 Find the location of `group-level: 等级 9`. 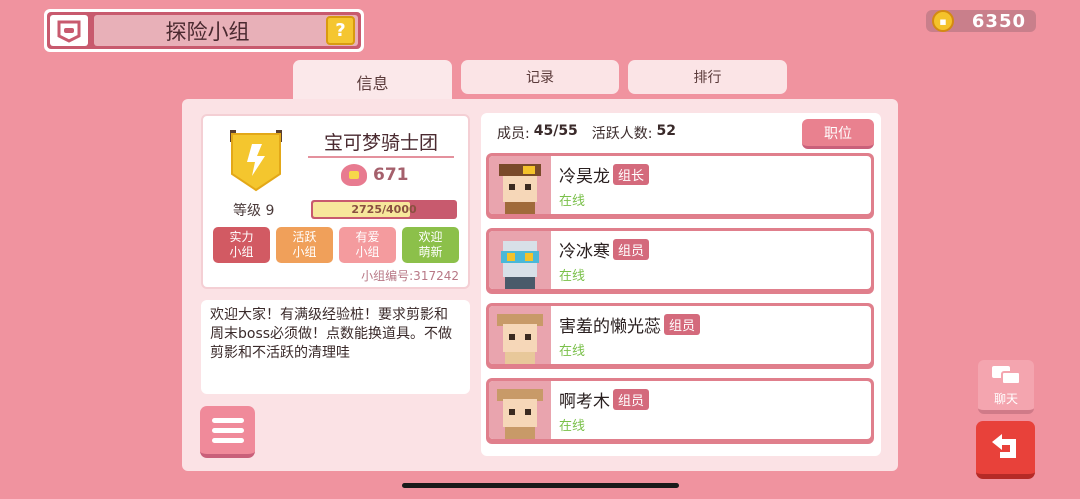

group-level: 等级 9 is located at coordinates (254, 211).